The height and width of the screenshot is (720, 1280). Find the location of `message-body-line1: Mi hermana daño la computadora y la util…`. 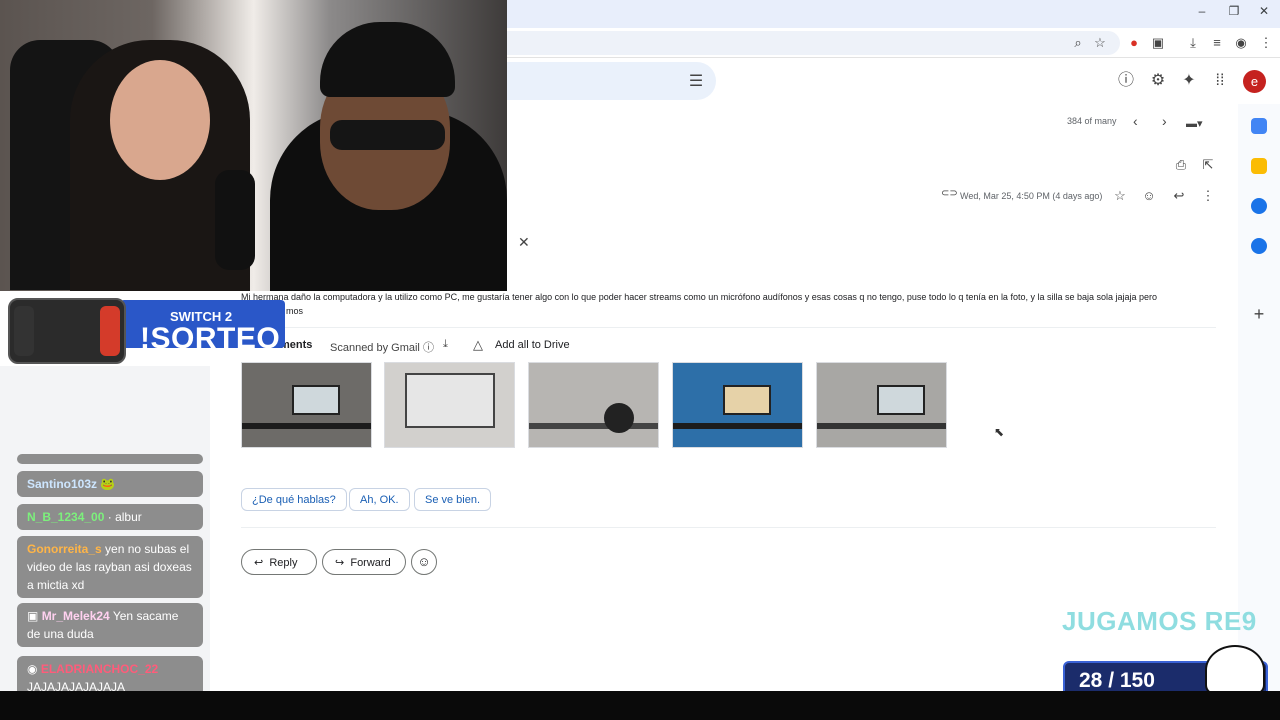

message-body-line1: Mi hermana daño la computadora y la util… is located at coordinates (699, 297).